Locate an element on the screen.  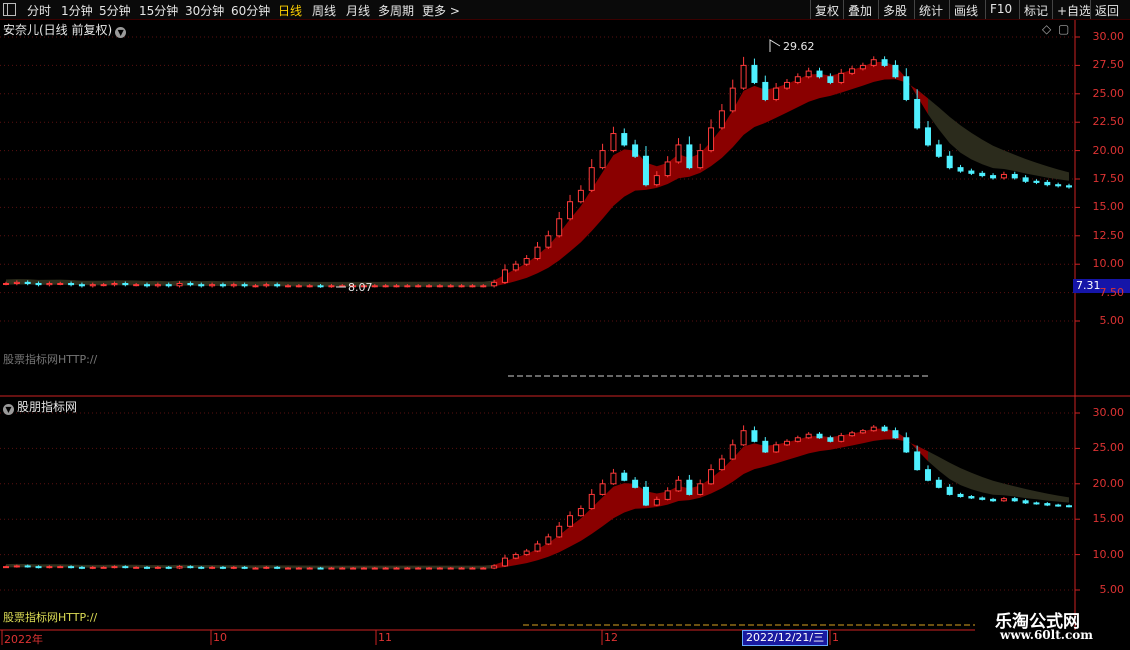
indicator-title: 股朋指标网 is located at coordinates (47, 407).